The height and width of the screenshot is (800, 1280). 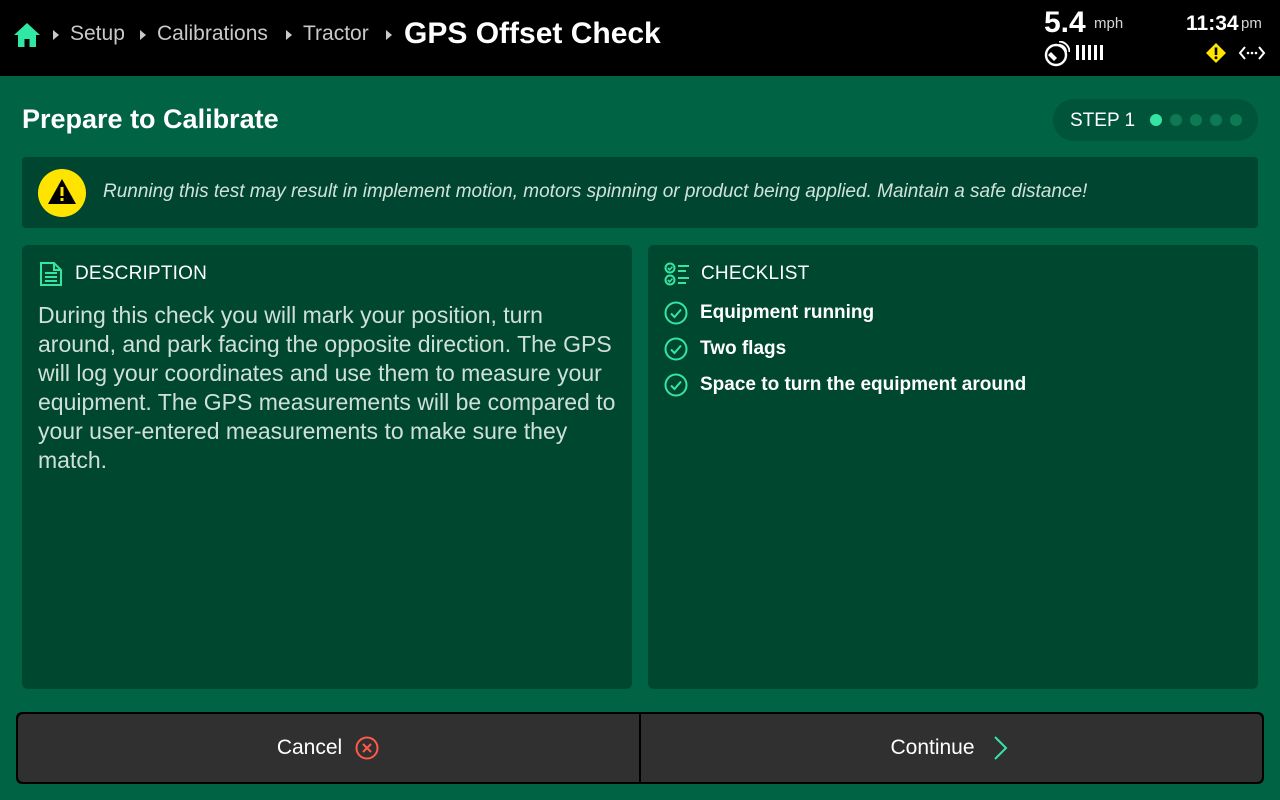 I want to click on cancel-button: Cancel, so click(x=328, y=748).